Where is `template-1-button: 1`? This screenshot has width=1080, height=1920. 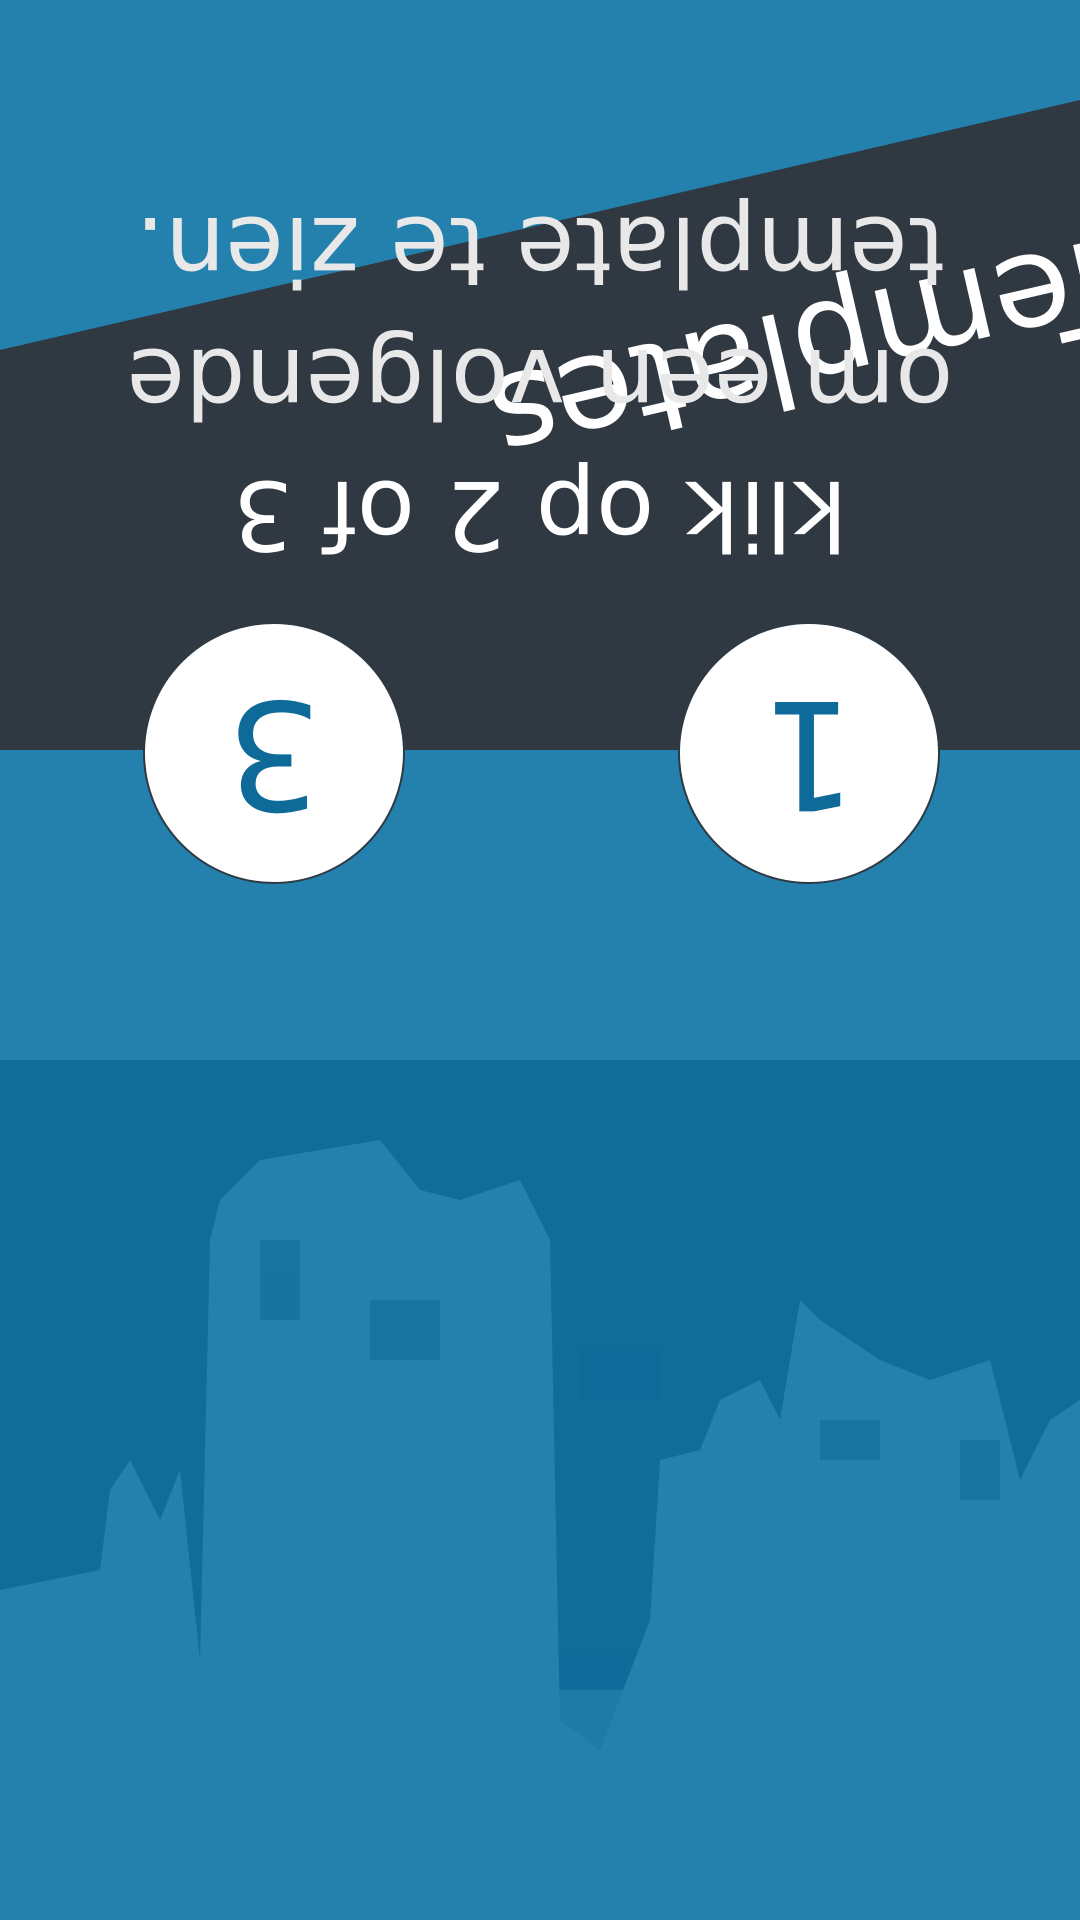 template-1-button: 1 is located at coordinates (809, 753).